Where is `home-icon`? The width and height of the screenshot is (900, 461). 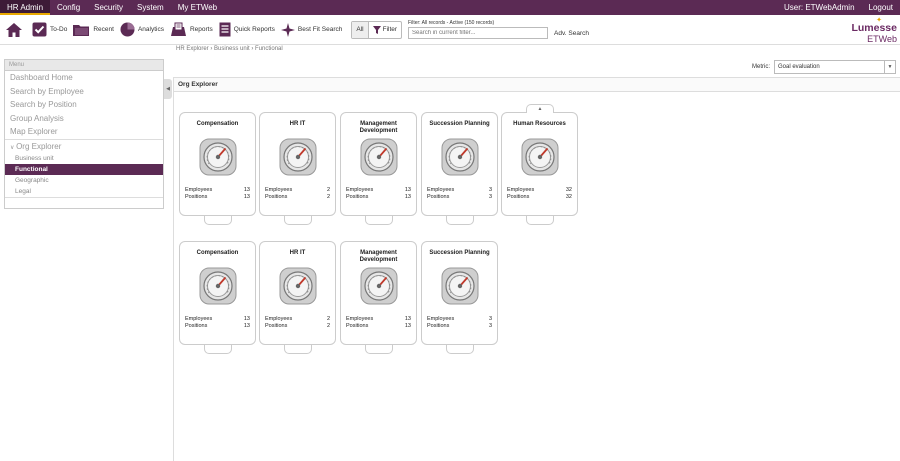
home-icon is located at coordinates (14, 29).